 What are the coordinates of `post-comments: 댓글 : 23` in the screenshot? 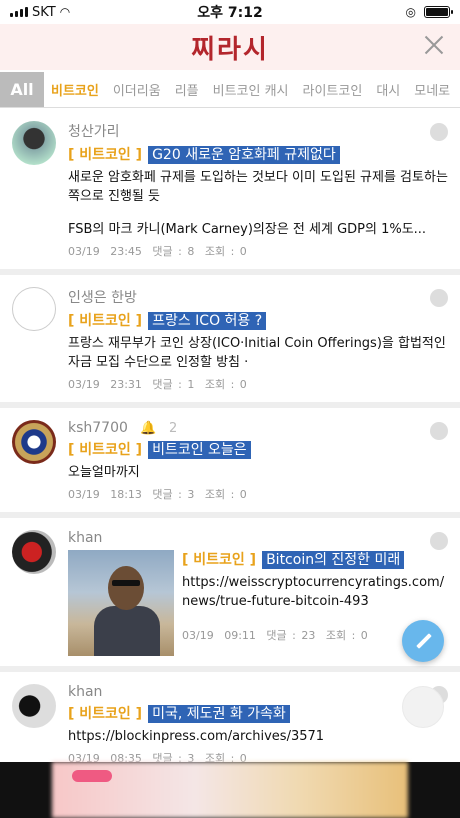 It's located at (291, 635).